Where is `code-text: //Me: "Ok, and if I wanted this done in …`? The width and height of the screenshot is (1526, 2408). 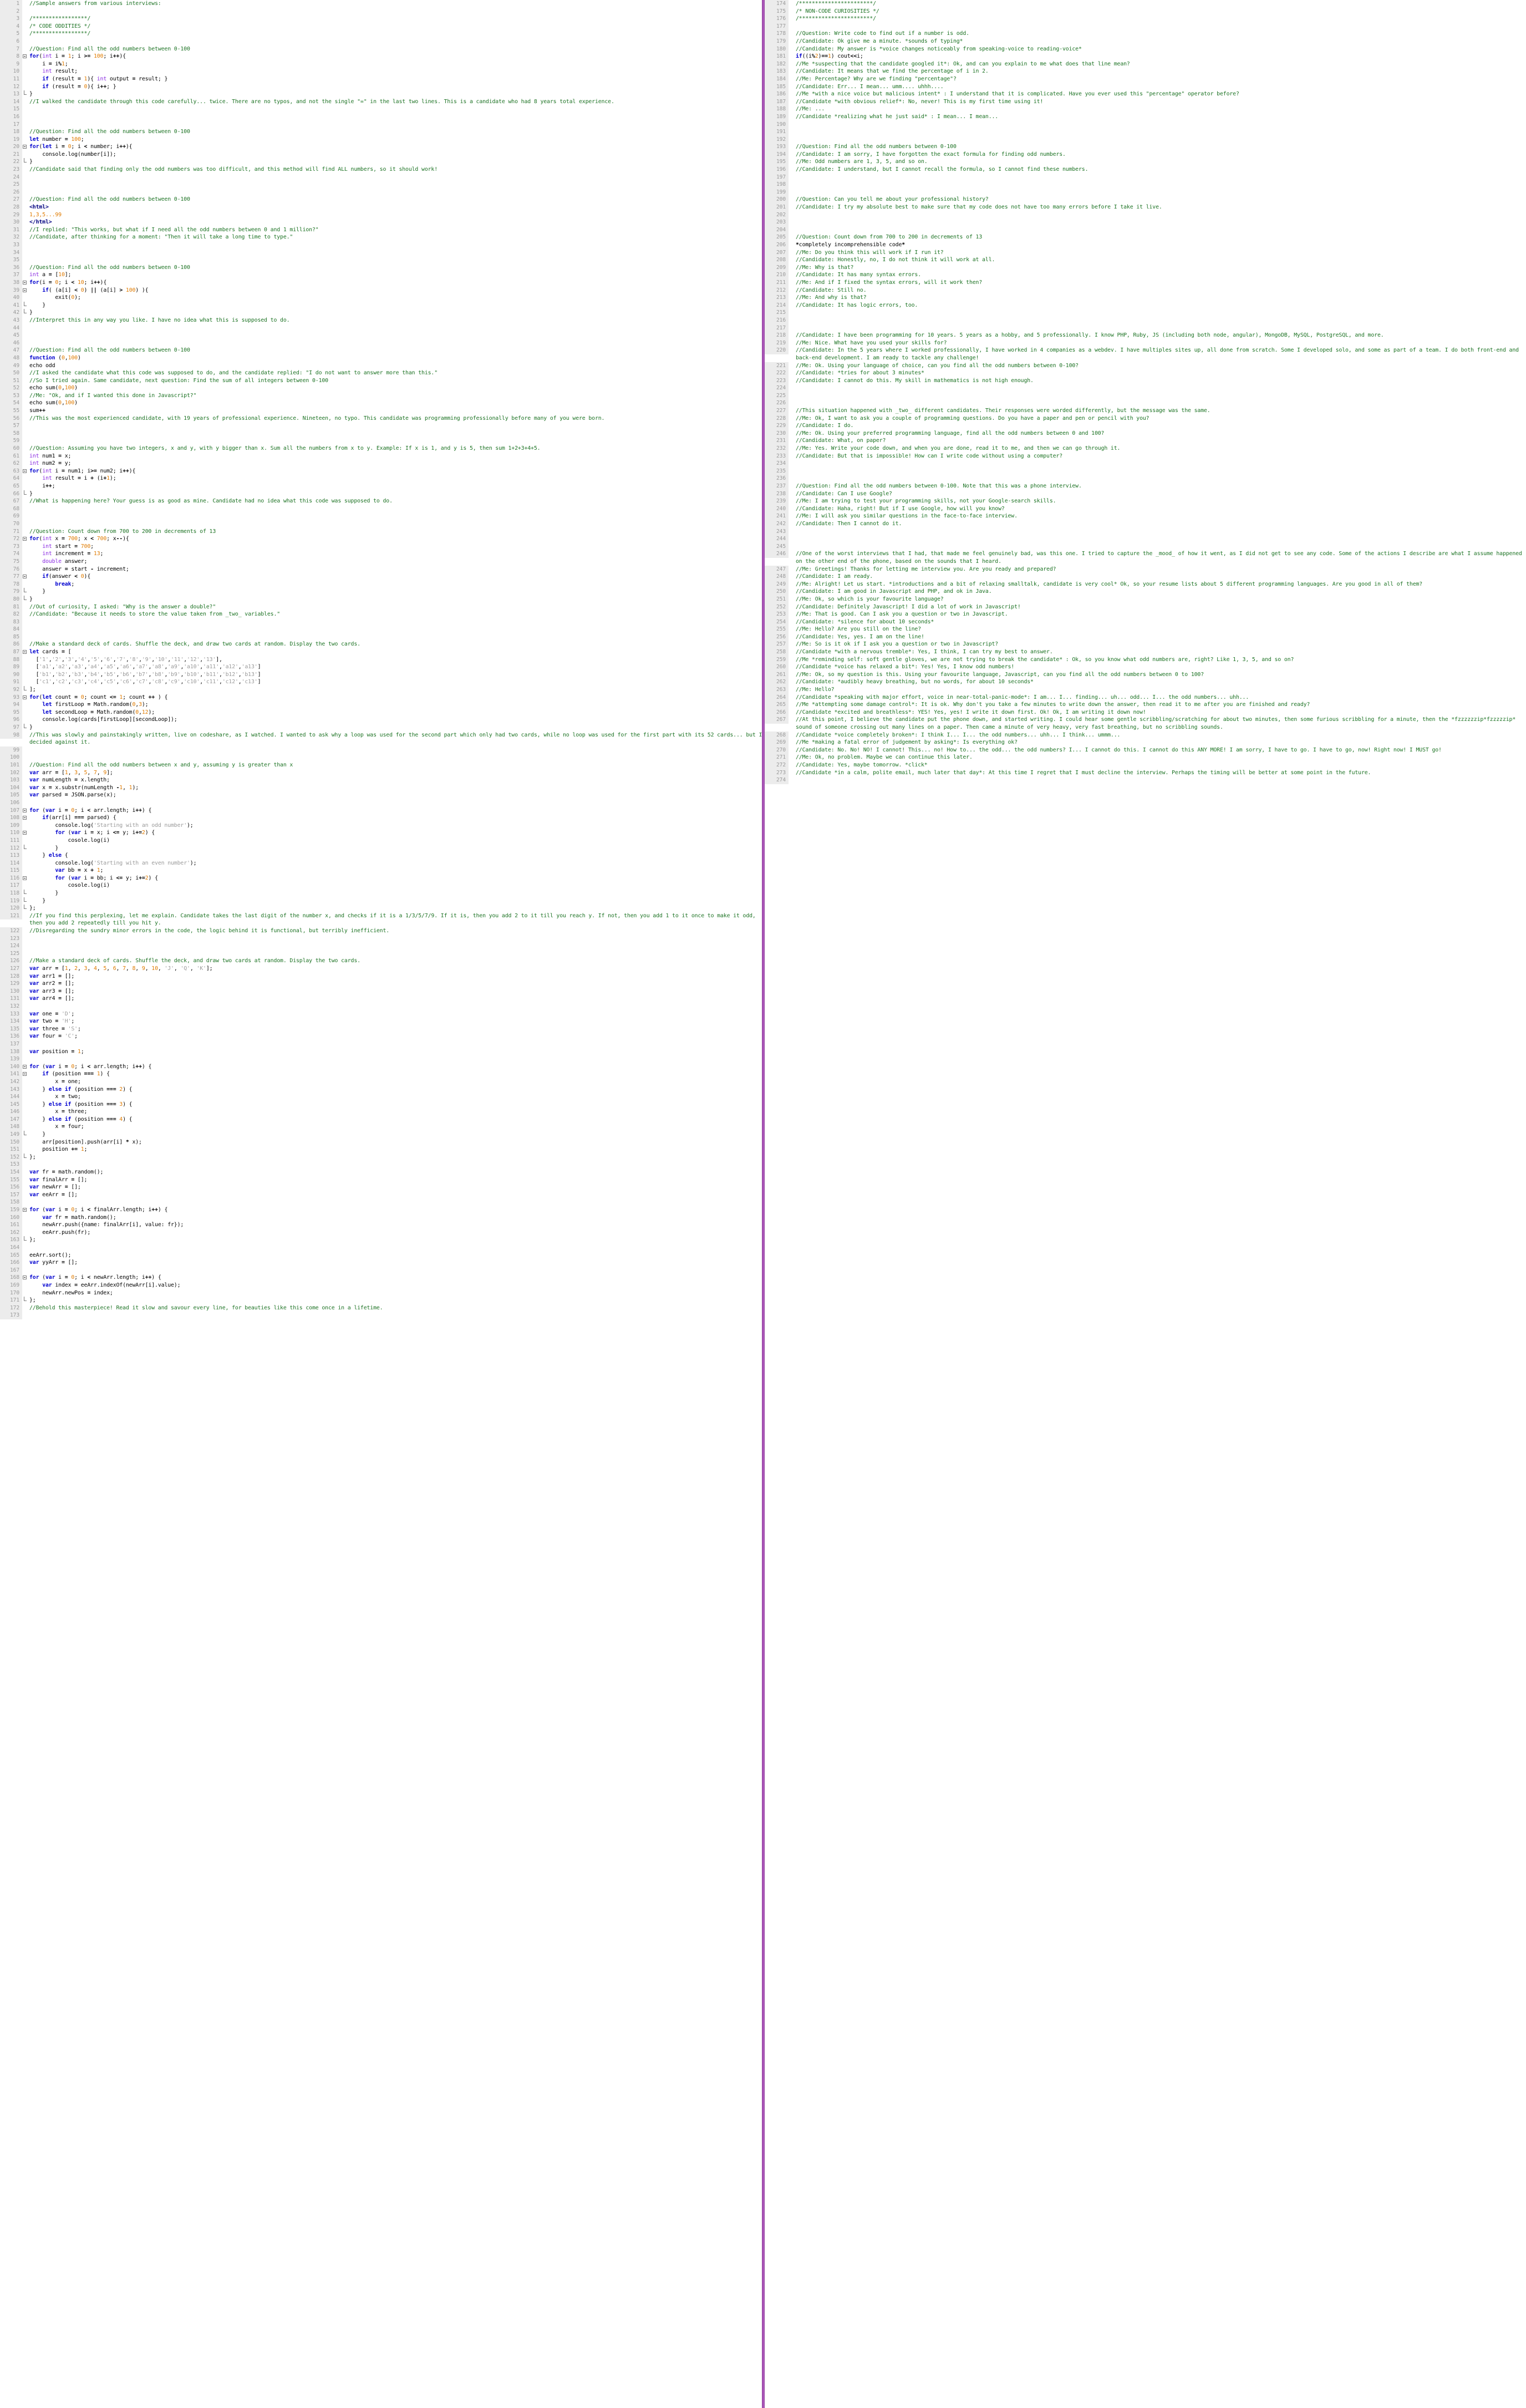
code-text: //Me: "Ok, and if I wanted this done in … is located at coordinates (396, 396).